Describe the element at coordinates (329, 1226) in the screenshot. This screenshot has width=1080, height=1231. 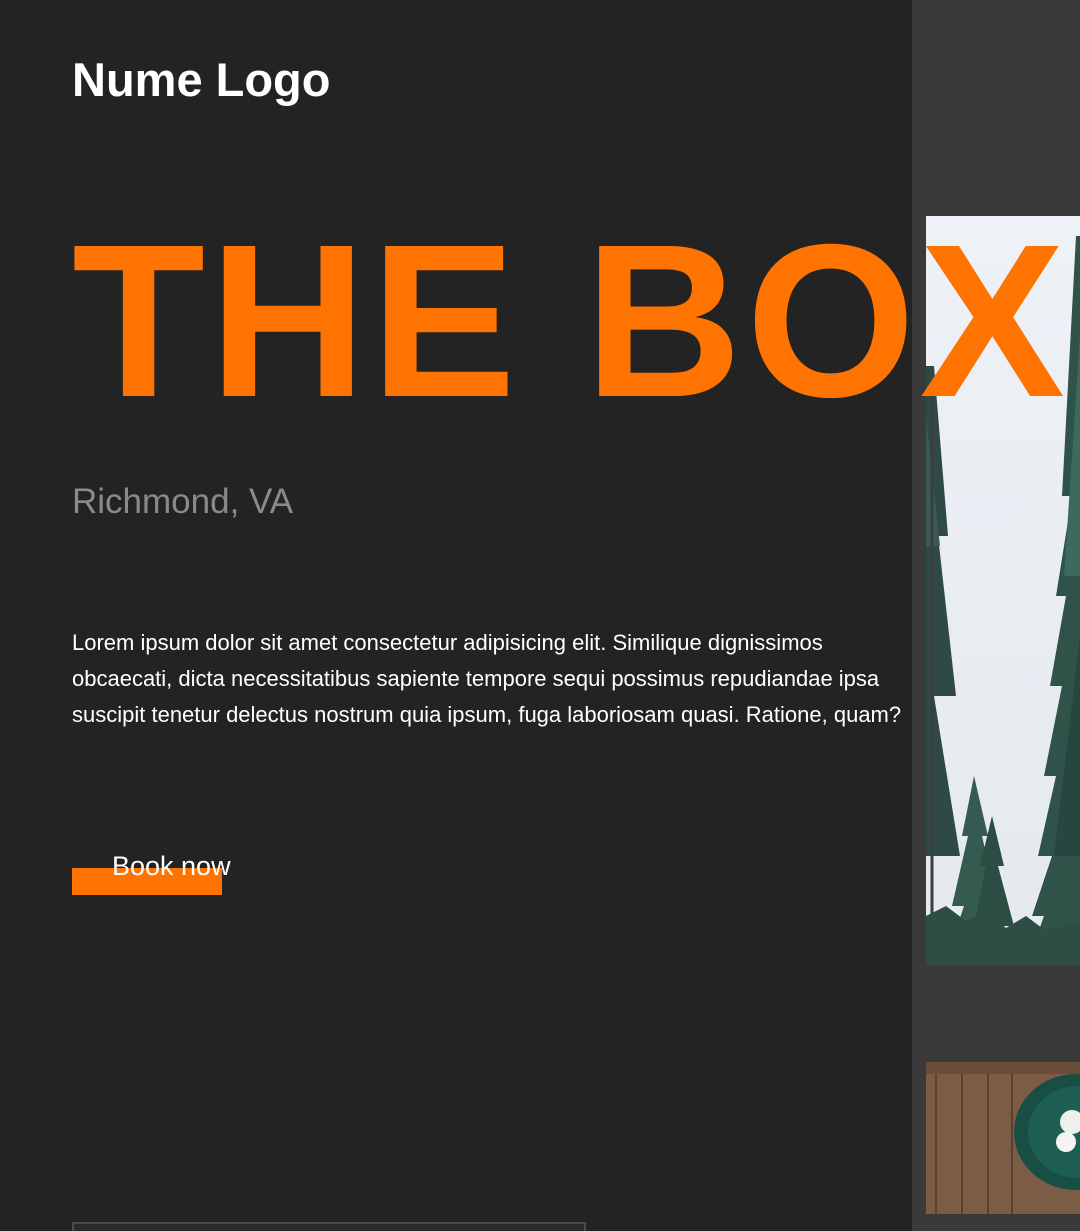
I see `next-section-card` at that location.